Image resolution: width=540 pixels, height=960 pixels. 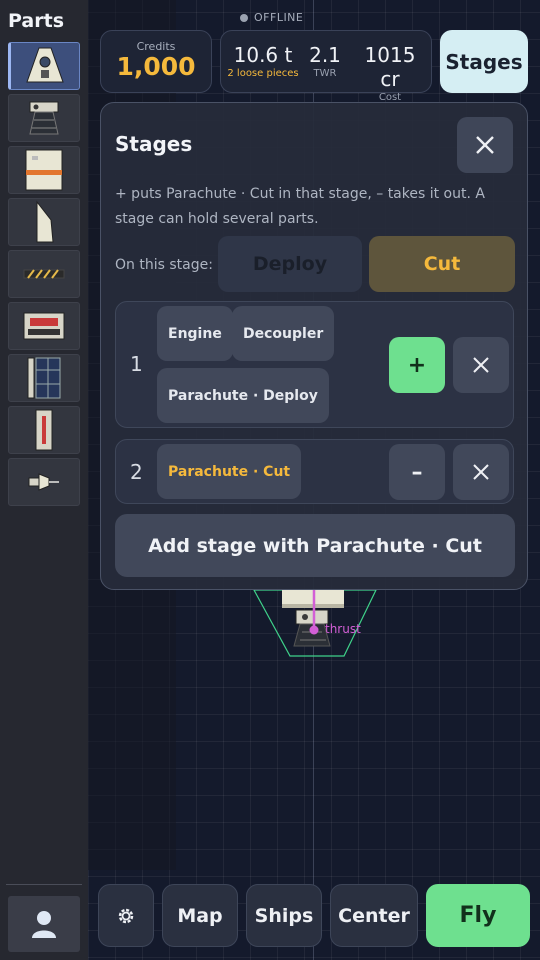 What do you see at coordinates (442, 264) in the screenshot?
I see `mode-cut-button: Cut` at bounding box center [442, 264].